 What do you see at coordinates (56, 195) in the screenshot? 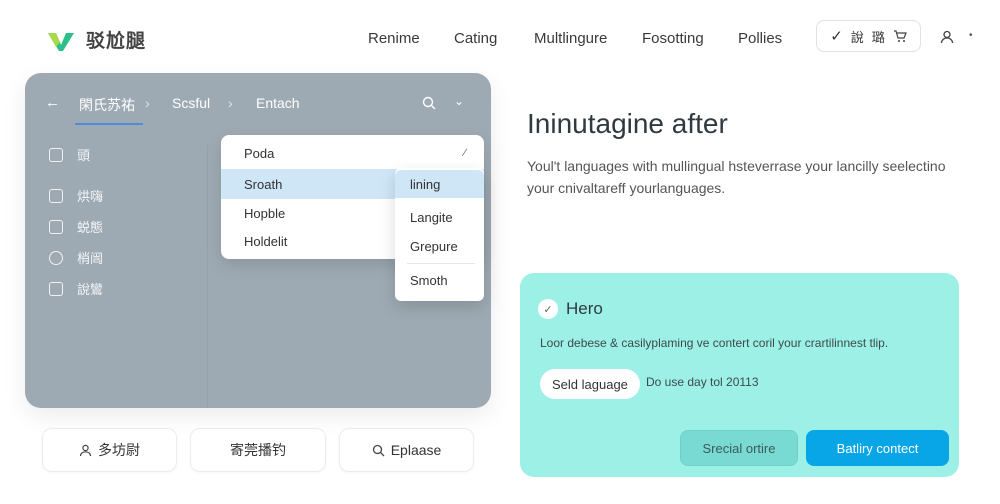
I see `document-icon` at bounding box center [56, 195].